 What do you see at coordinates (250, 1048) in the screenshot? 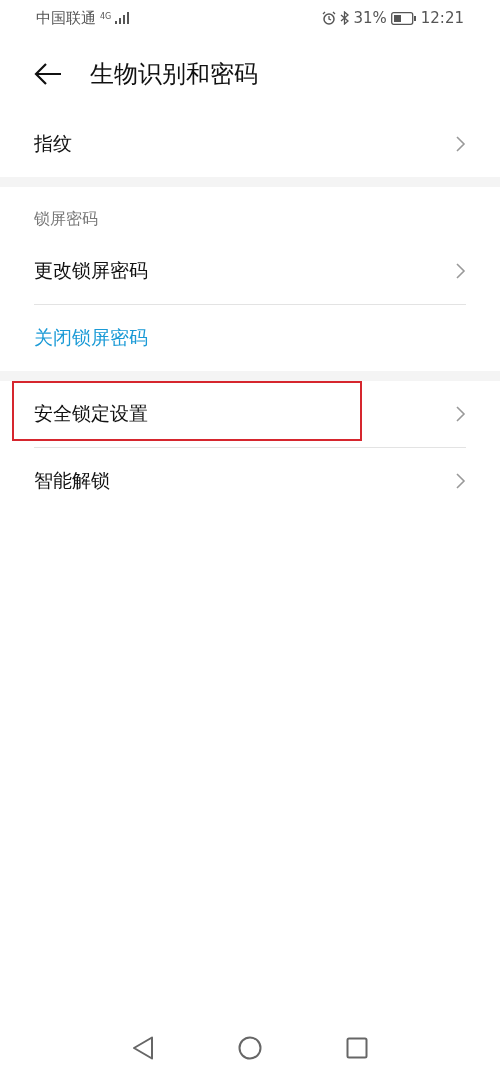
I see `home-circle-icon` at bounding box center [250, 1048].